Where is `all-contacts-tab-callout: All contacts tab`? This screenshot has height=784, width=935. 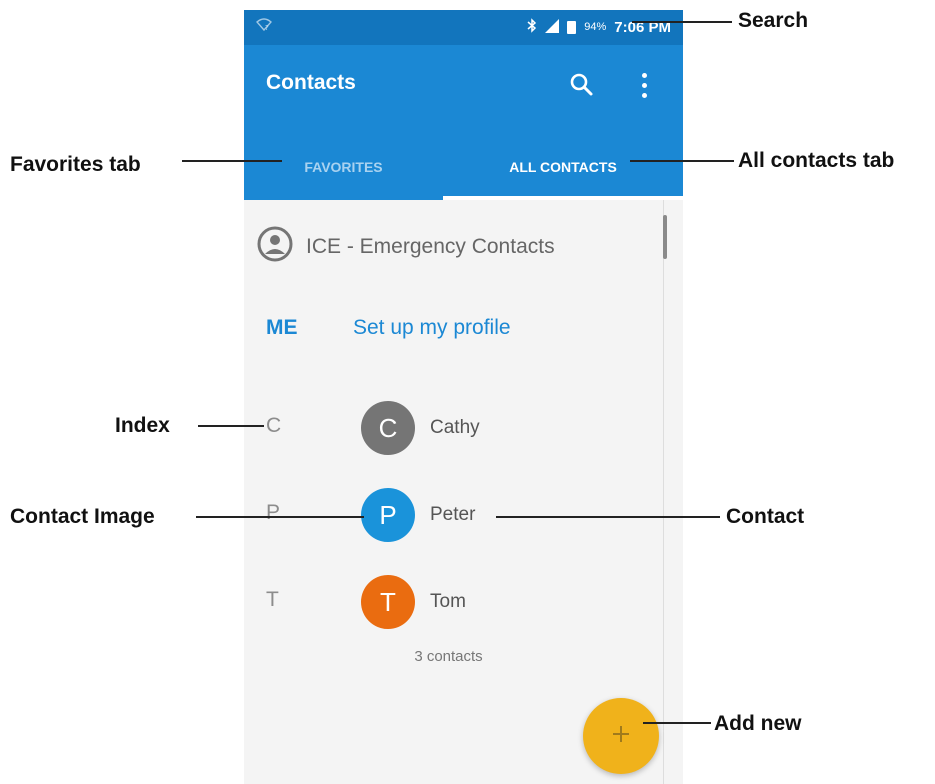 all-contacts-tab-callout: All contacts tab is located at coordinates (816, 160).